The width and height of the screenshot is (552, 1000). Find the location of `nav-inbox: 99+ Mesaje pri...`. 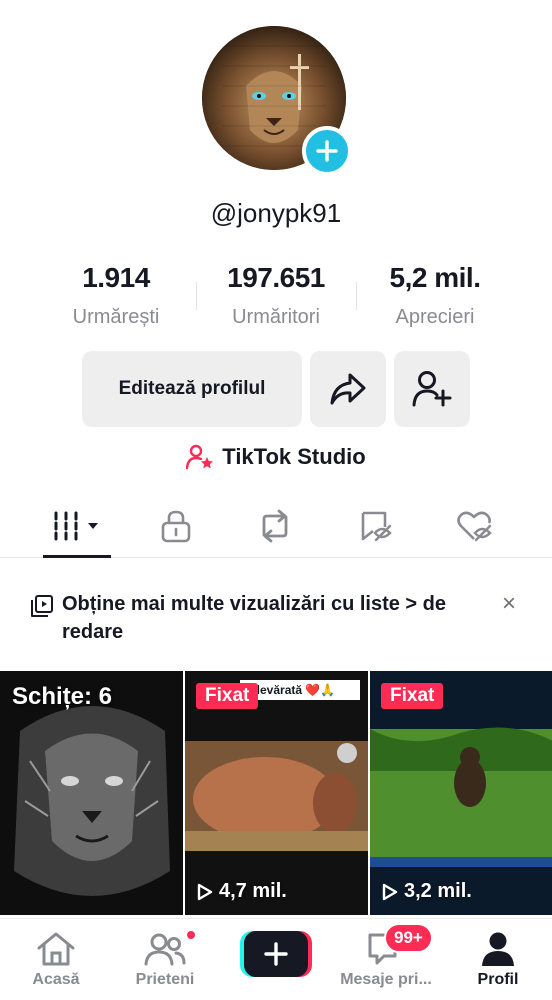

nav-inbox: 99+ Mesaje pri... is located at coordinates (386, 956).